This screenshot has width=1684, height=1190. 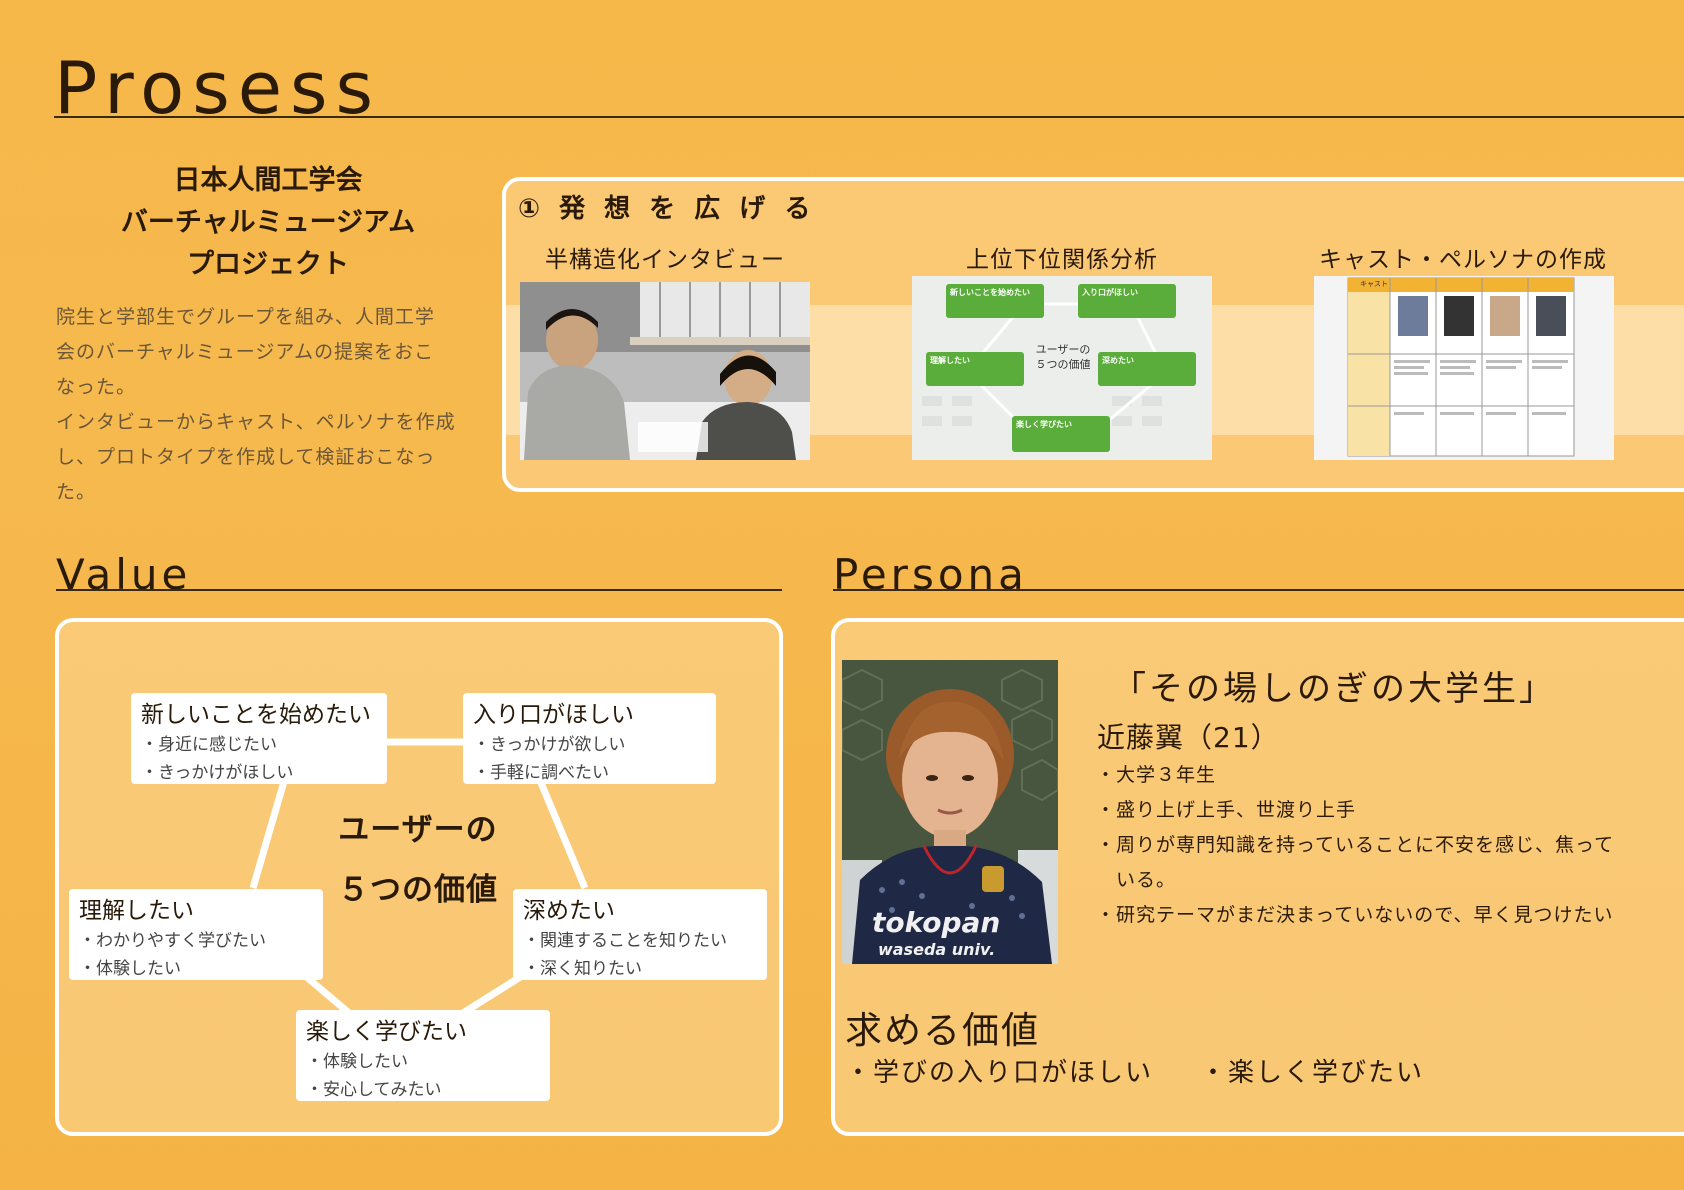 What do you see at coordinates (217, 773) in the screenshot?
I see `value-box-item: ・きっかけがほしい` at bounding box center [217, 773].